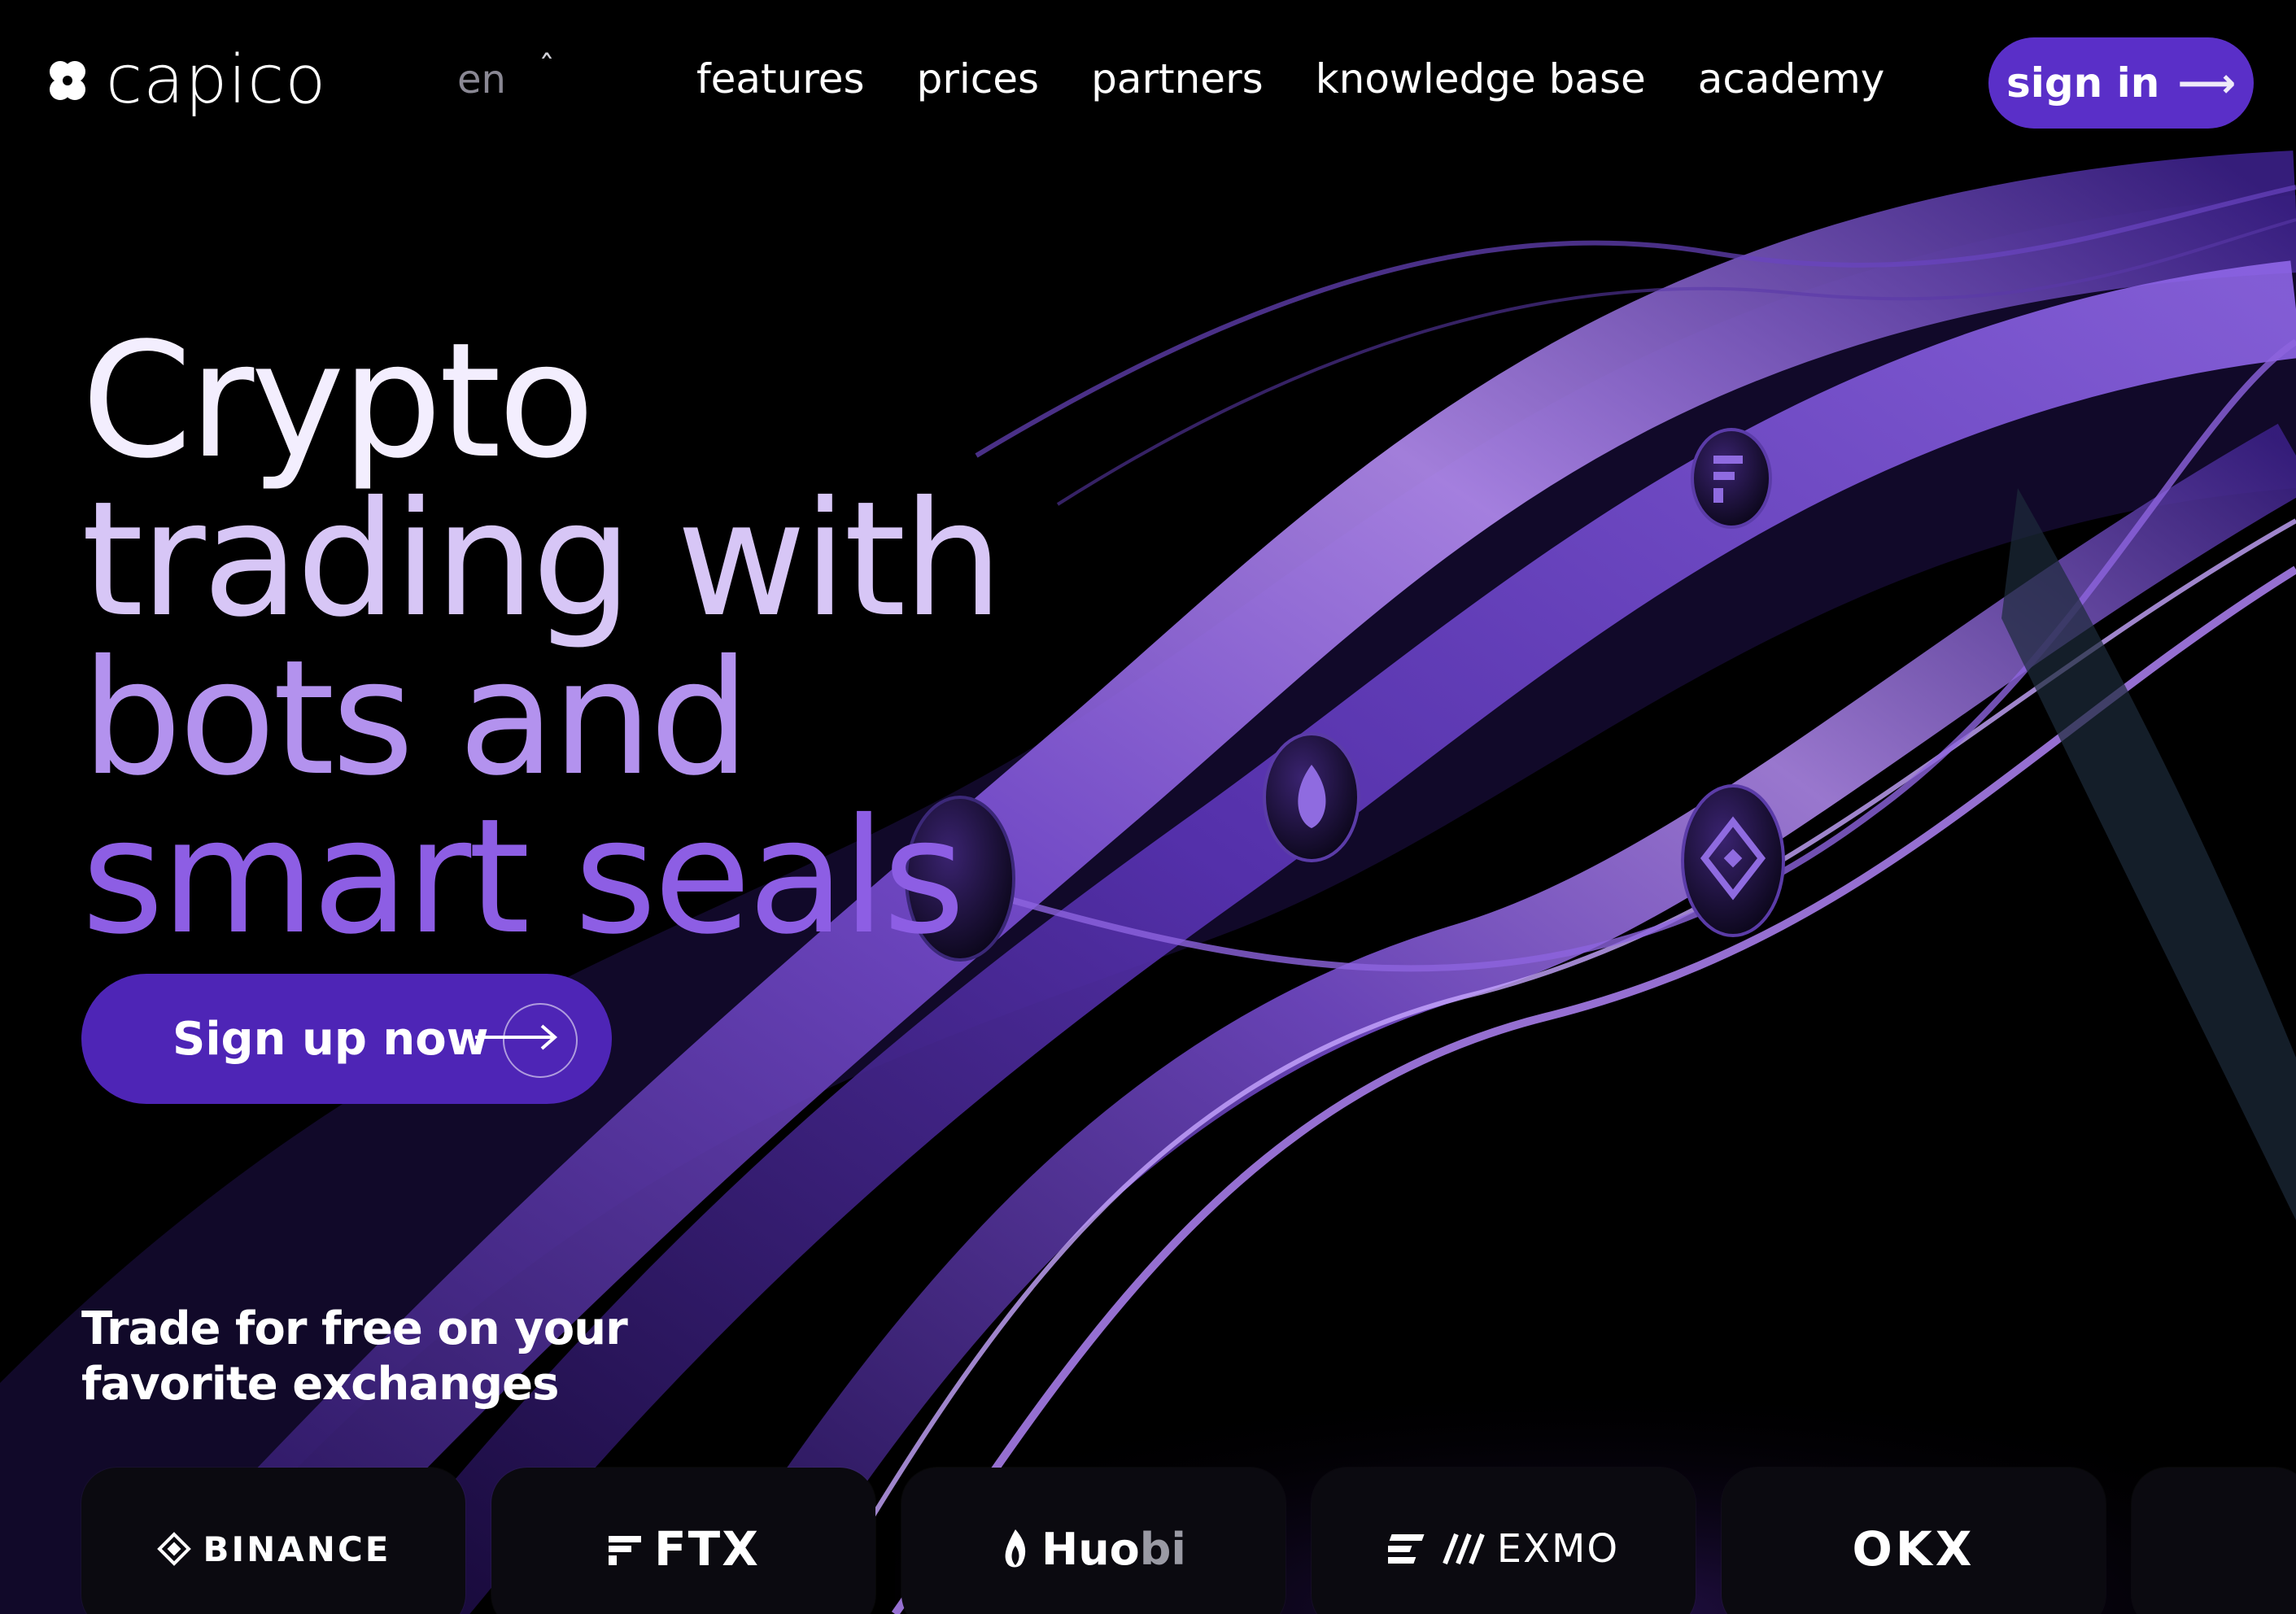  What do you see at coordinates (1436, 1549) in the screenshot?
I see `exmo-logo-icon` at bounding box center [1436, 1549].